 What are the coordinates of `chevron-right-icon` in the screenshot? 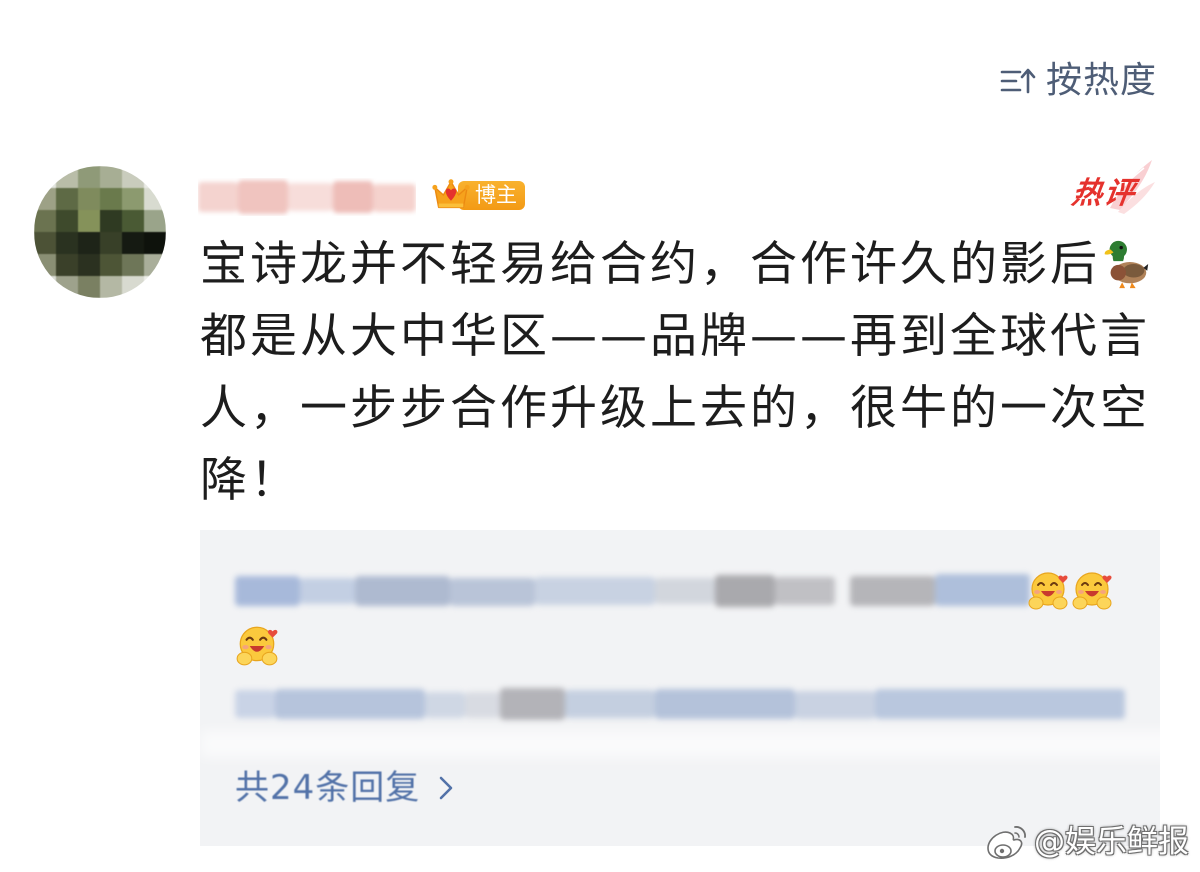 It's located at (446, 788).